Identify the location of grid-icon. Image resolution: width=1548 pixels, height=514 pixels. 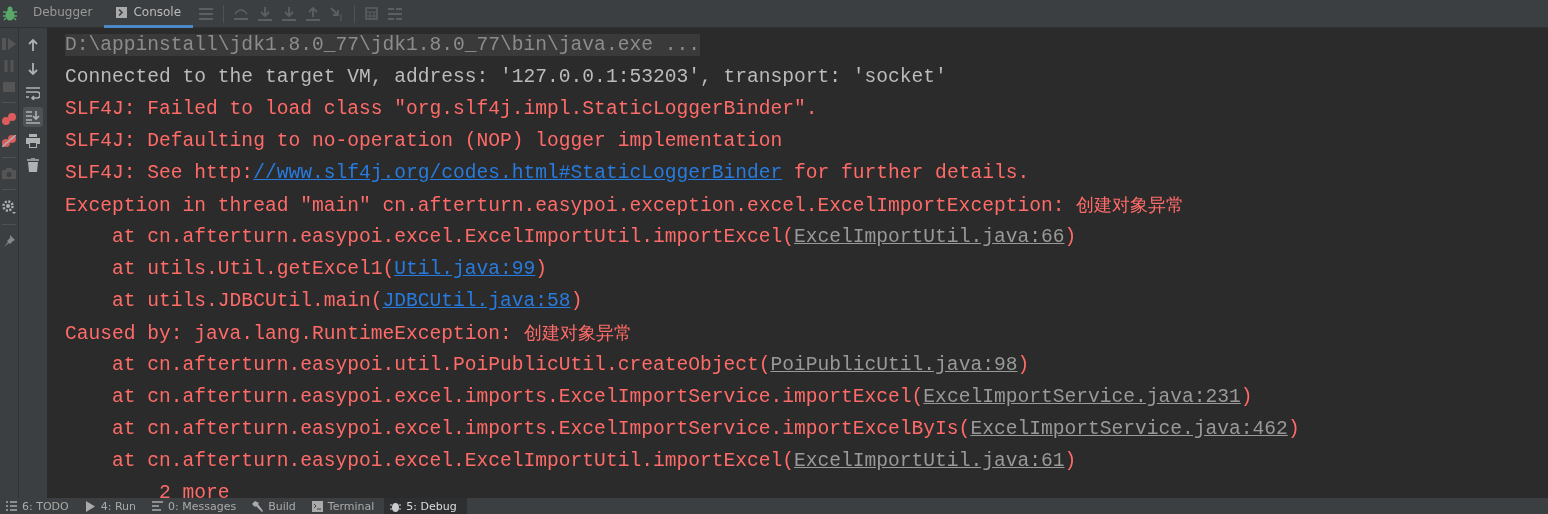
(372, 13).